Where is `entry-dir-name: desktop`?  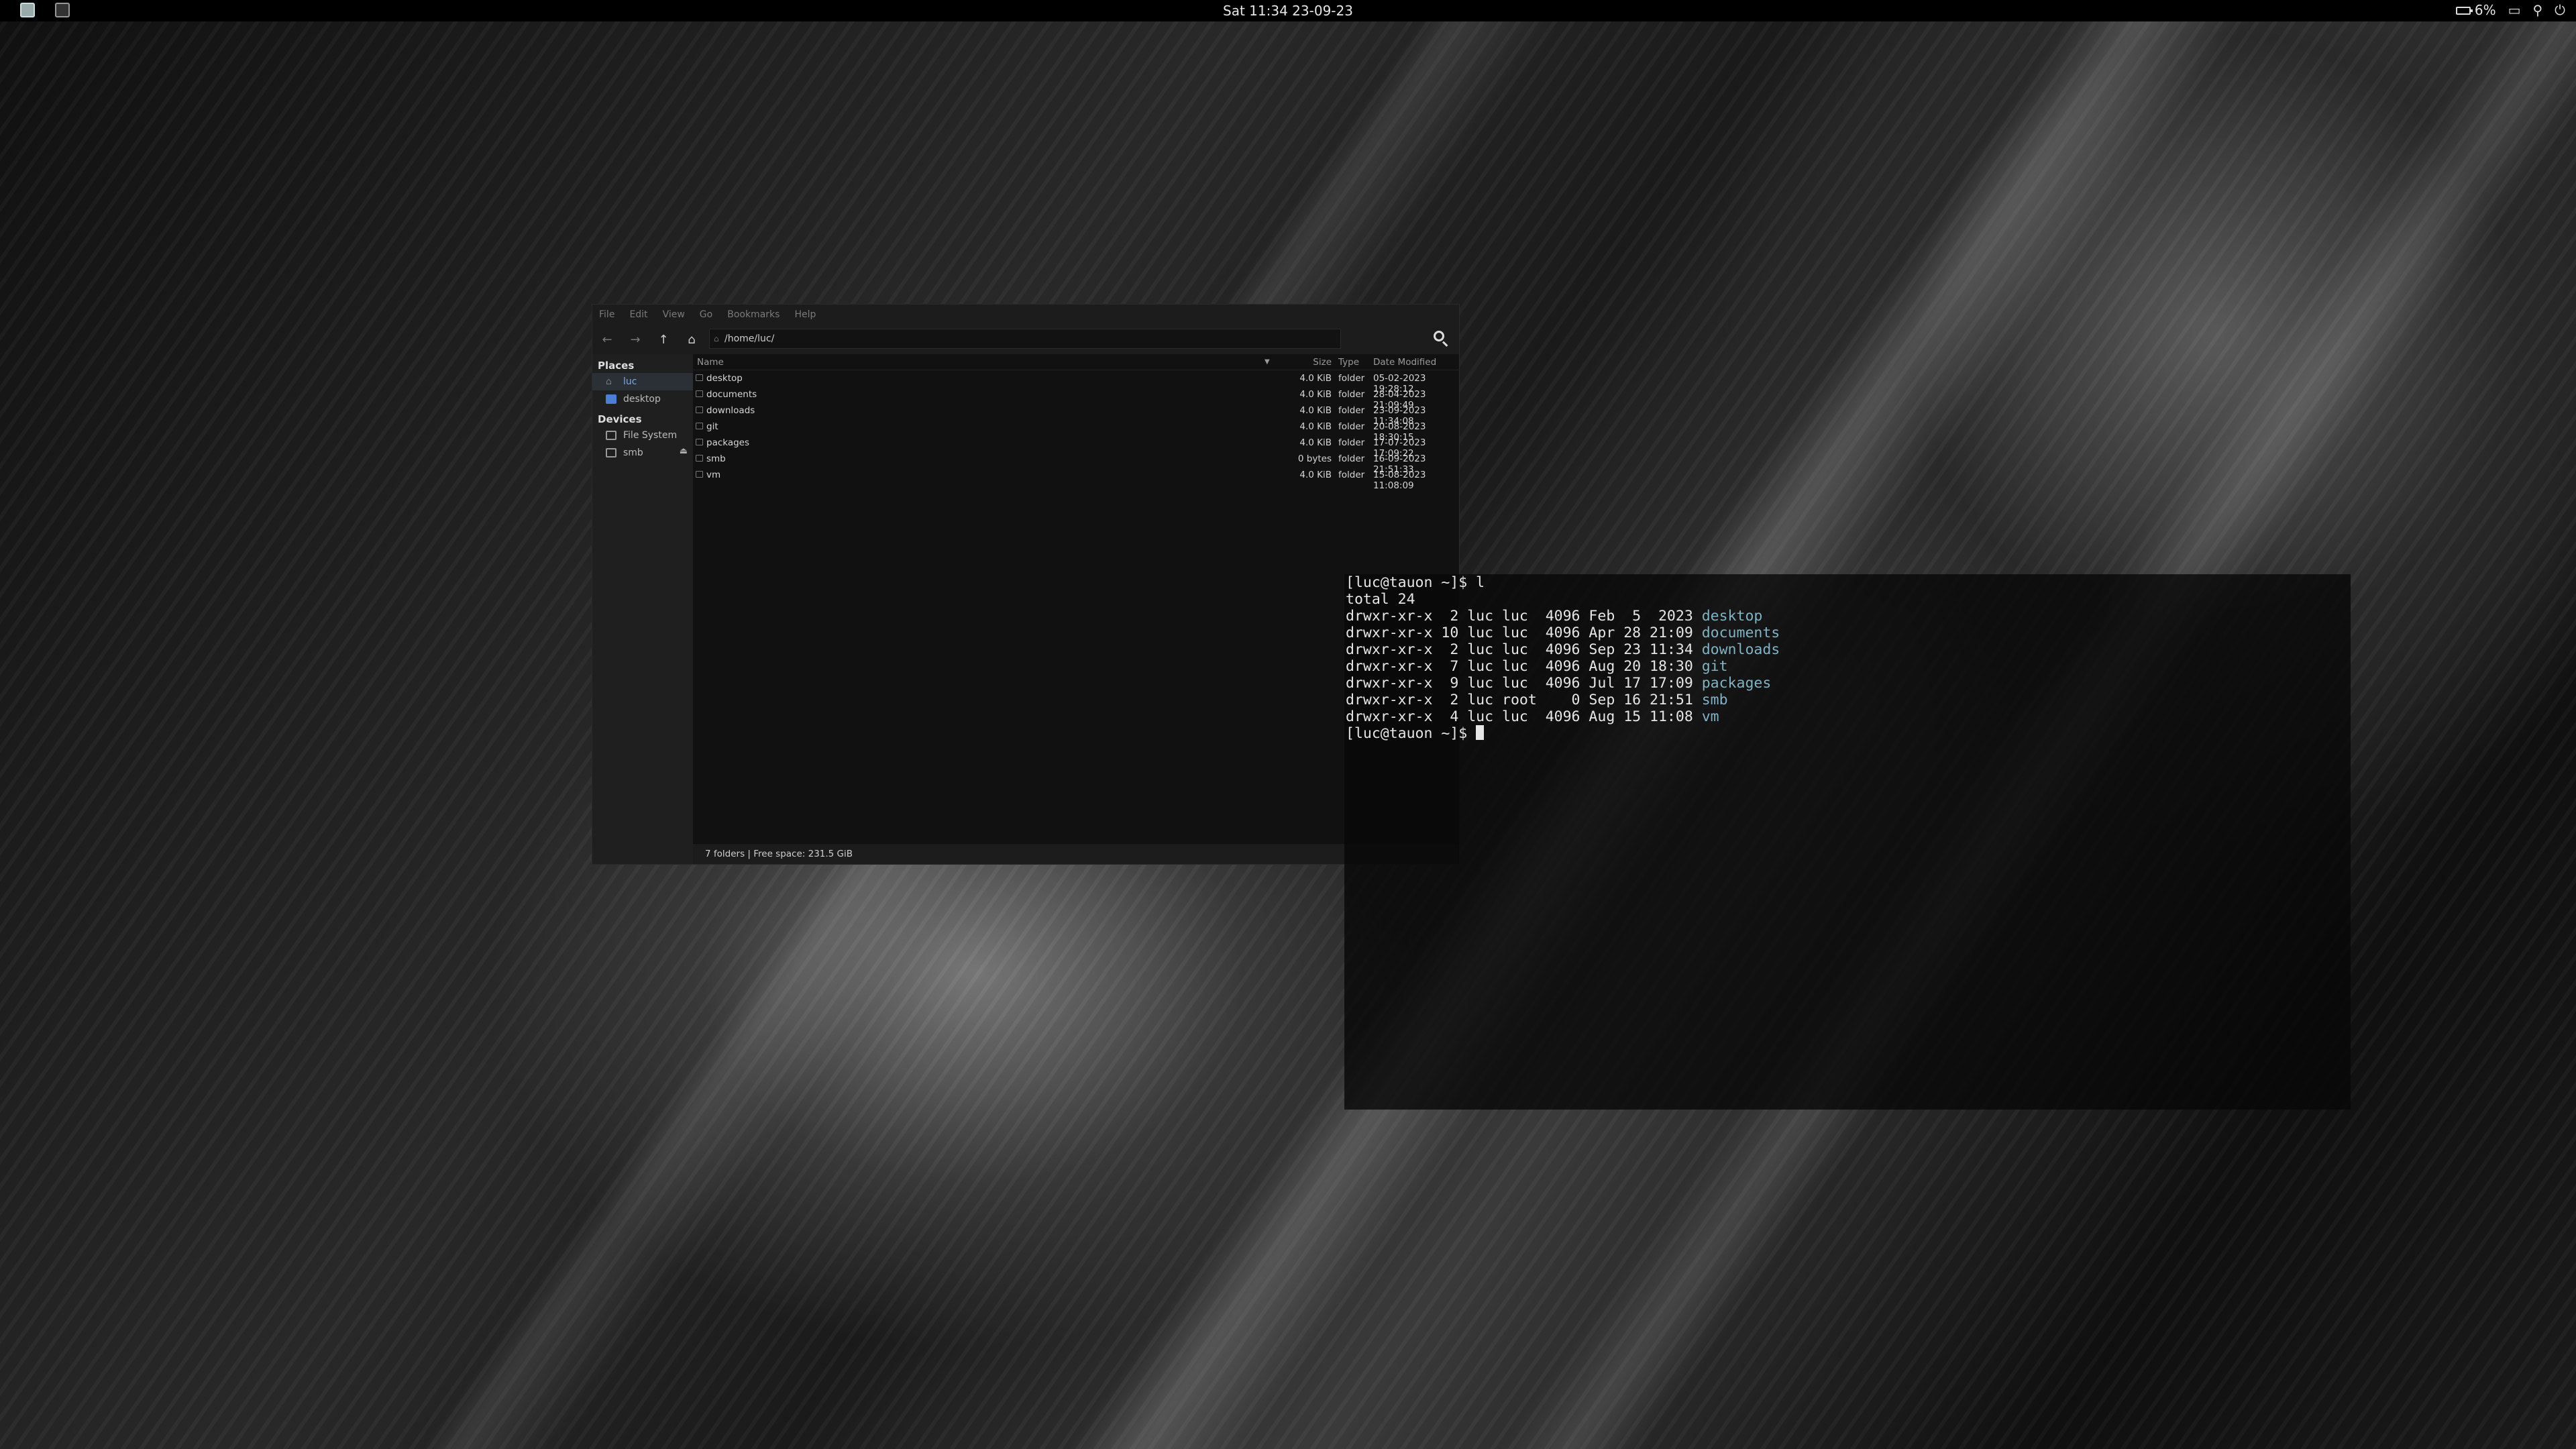 entry-dir-name: desktop is located at coordinates (1732, 616).